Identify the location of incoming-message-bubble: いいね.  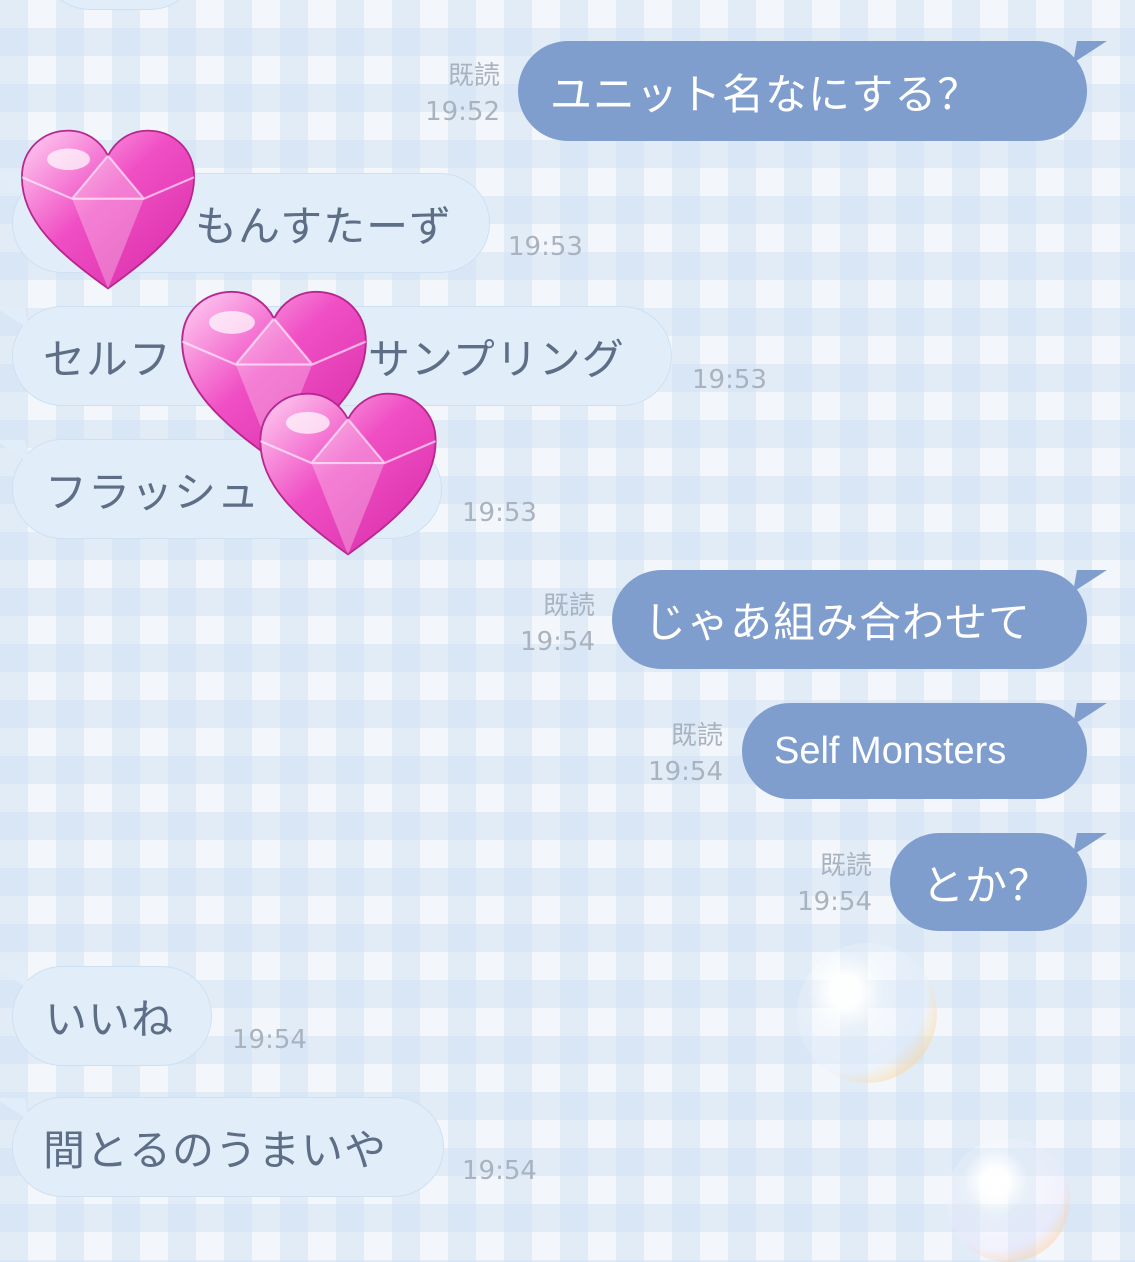
(112, 1016).